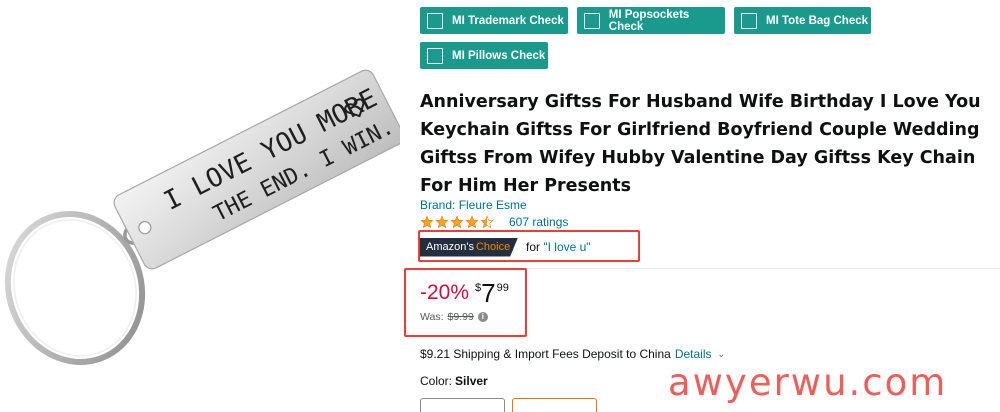  What do you see at coordinates (445, 292) in the screenshot?
I see `discount-percentage: -20%` at bounding box center [445, 292].